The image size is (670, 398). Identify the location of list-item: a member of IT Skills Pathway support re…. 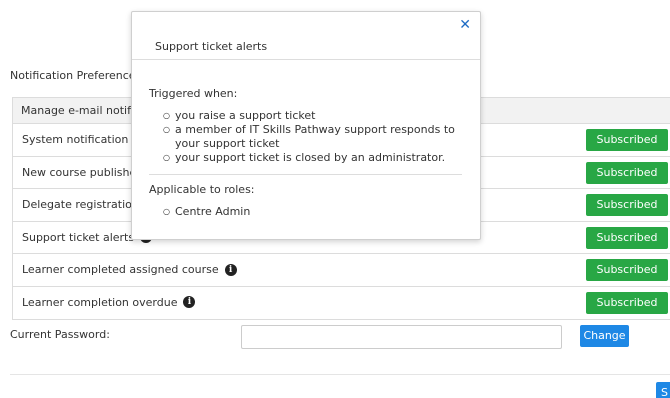
(312, 137).